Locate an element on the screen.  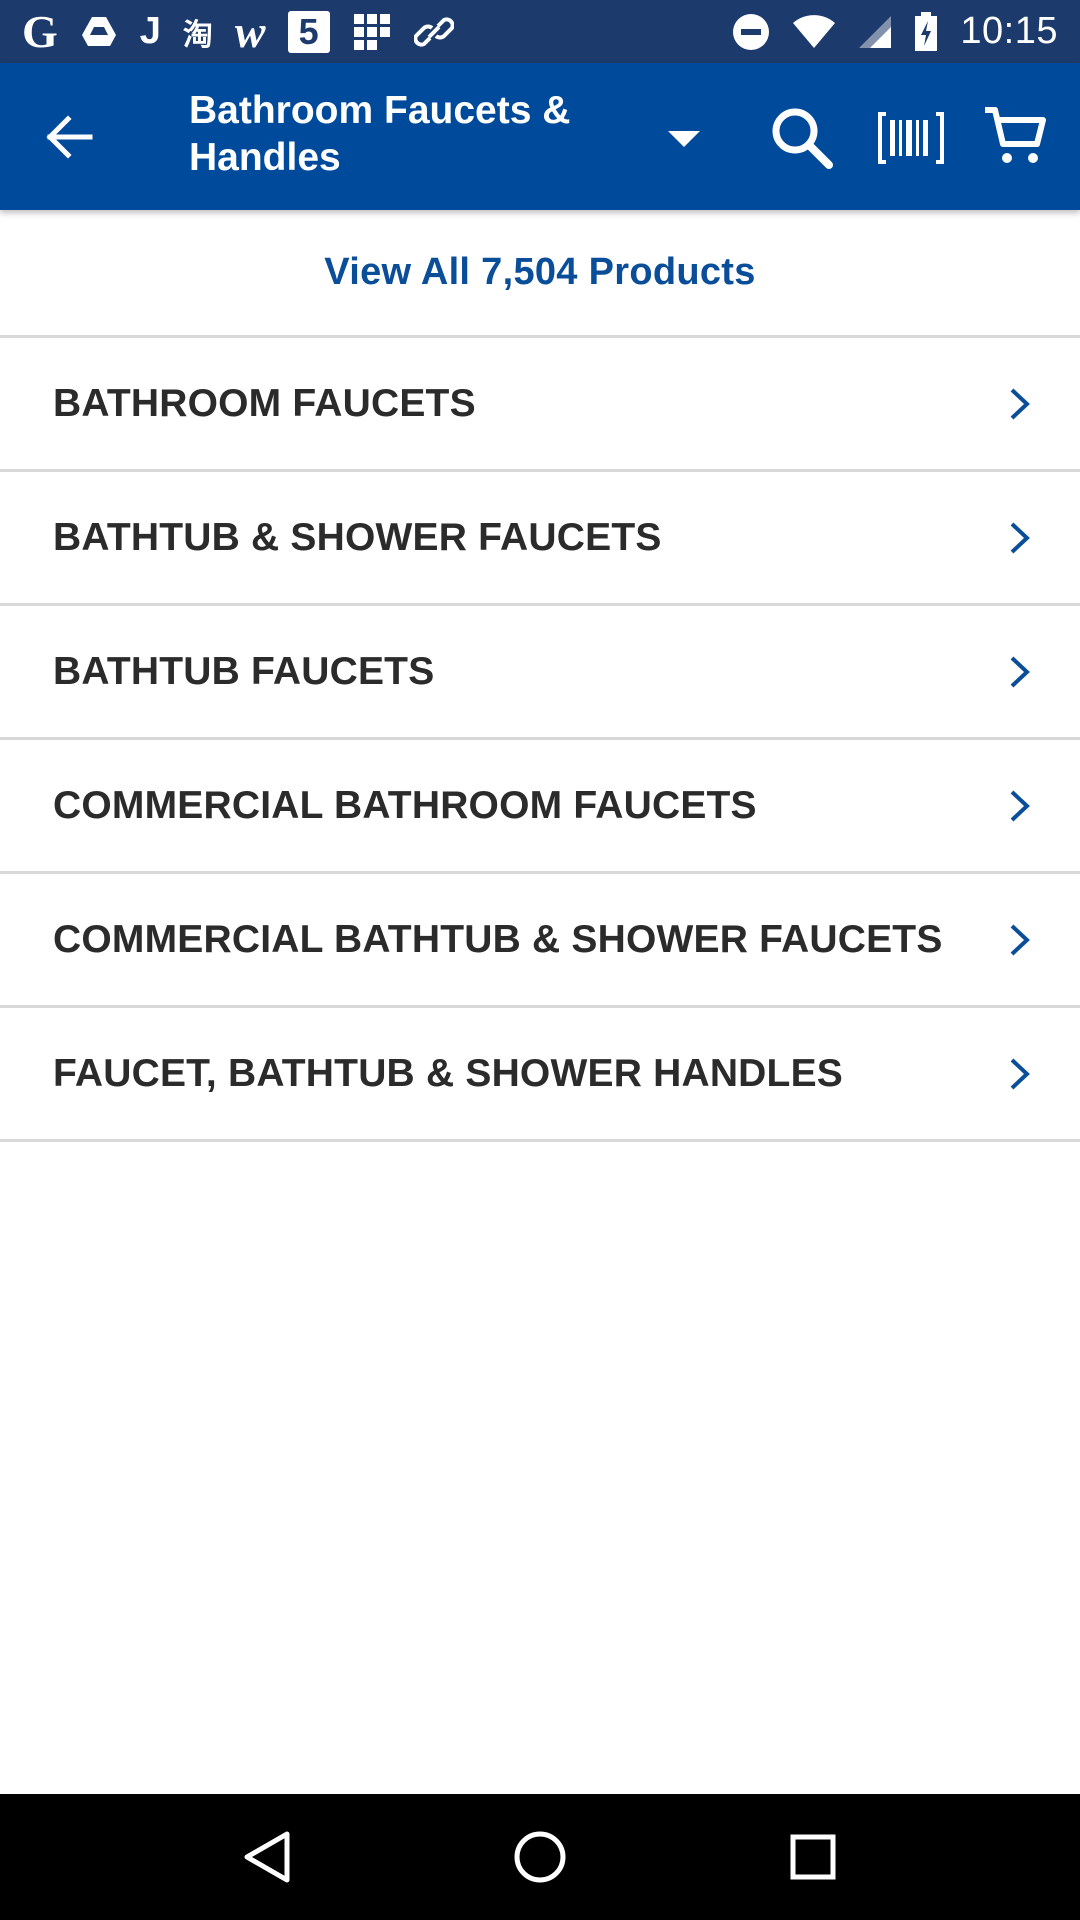
home-circle-icon is located at coordinates (540, 1857).